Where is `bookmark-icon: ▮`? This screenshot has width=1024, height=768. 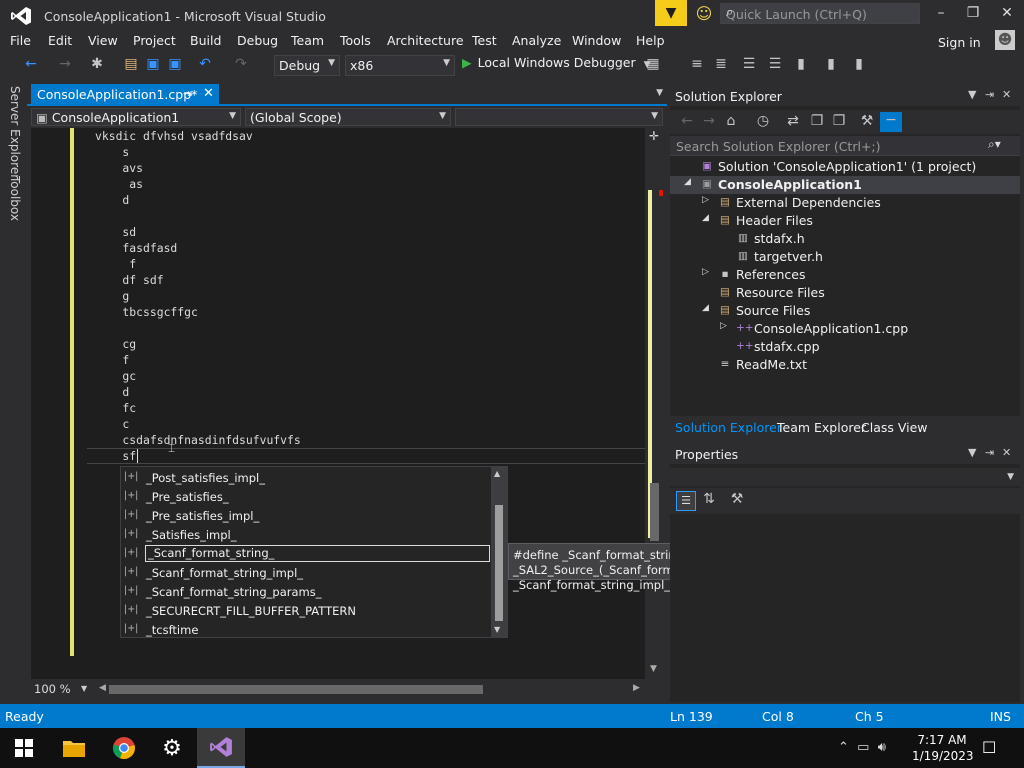
bookmark-icon: ▮ is located at coordinates (801, 64).